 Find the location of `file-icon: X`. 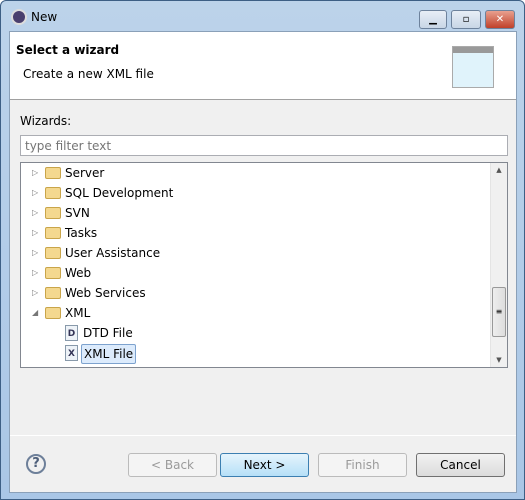

file-icon: X is located at coordinates (71, 353).